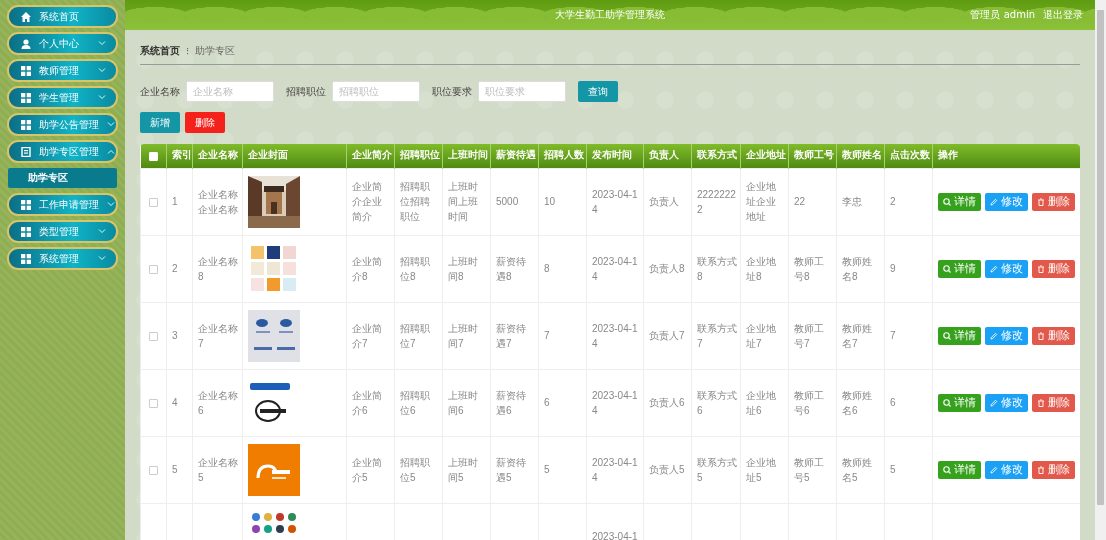 The image size is (1106, 540). Describe the element at coordinates (160, 51) in the screenshot. I see `breadcrumb-link: 系统首页` at that location.